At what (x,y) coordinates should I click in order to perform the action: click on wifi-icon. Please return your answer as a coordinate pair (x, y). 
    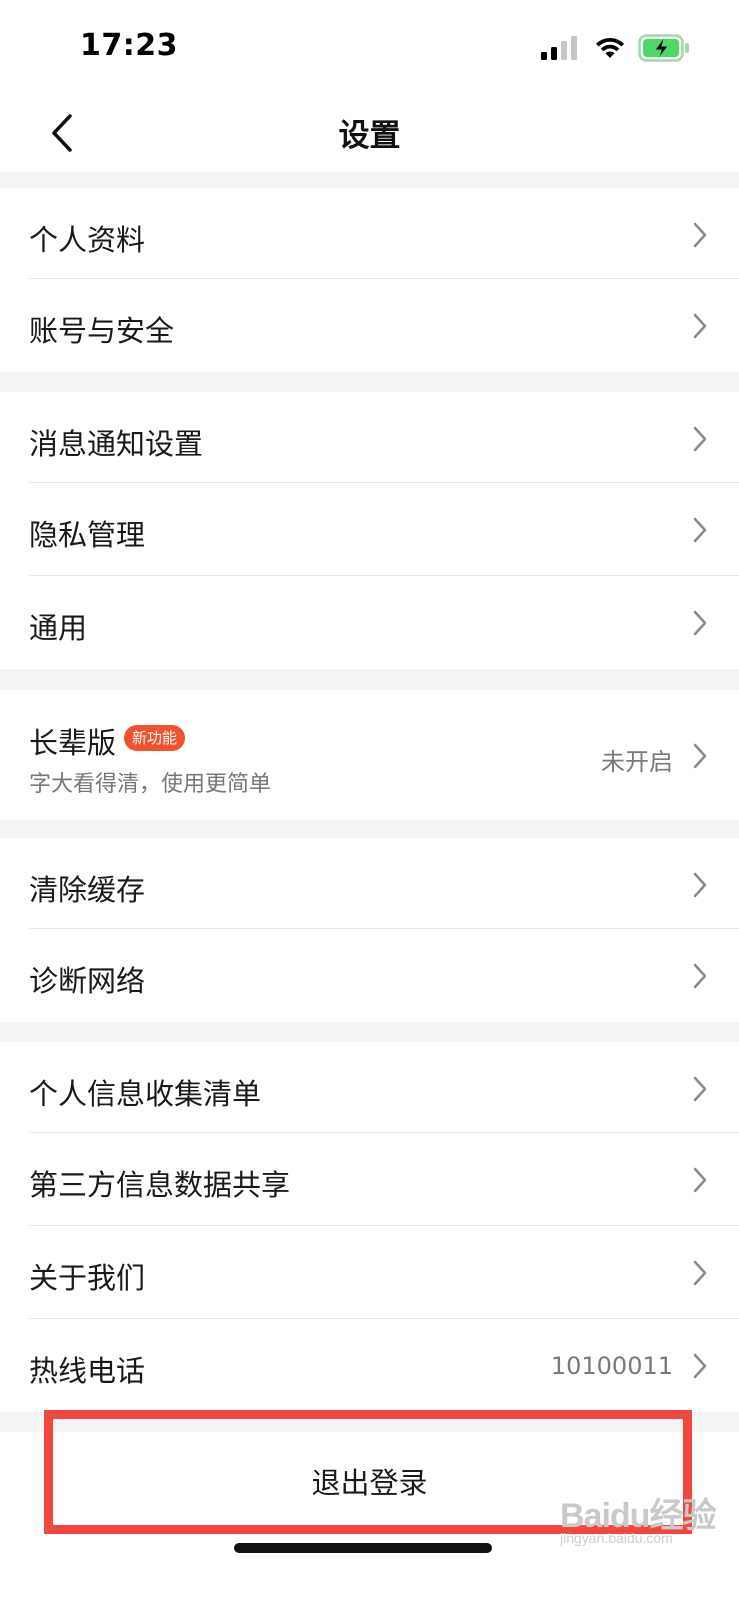
    Looking at the image, I should click on (610, 48).